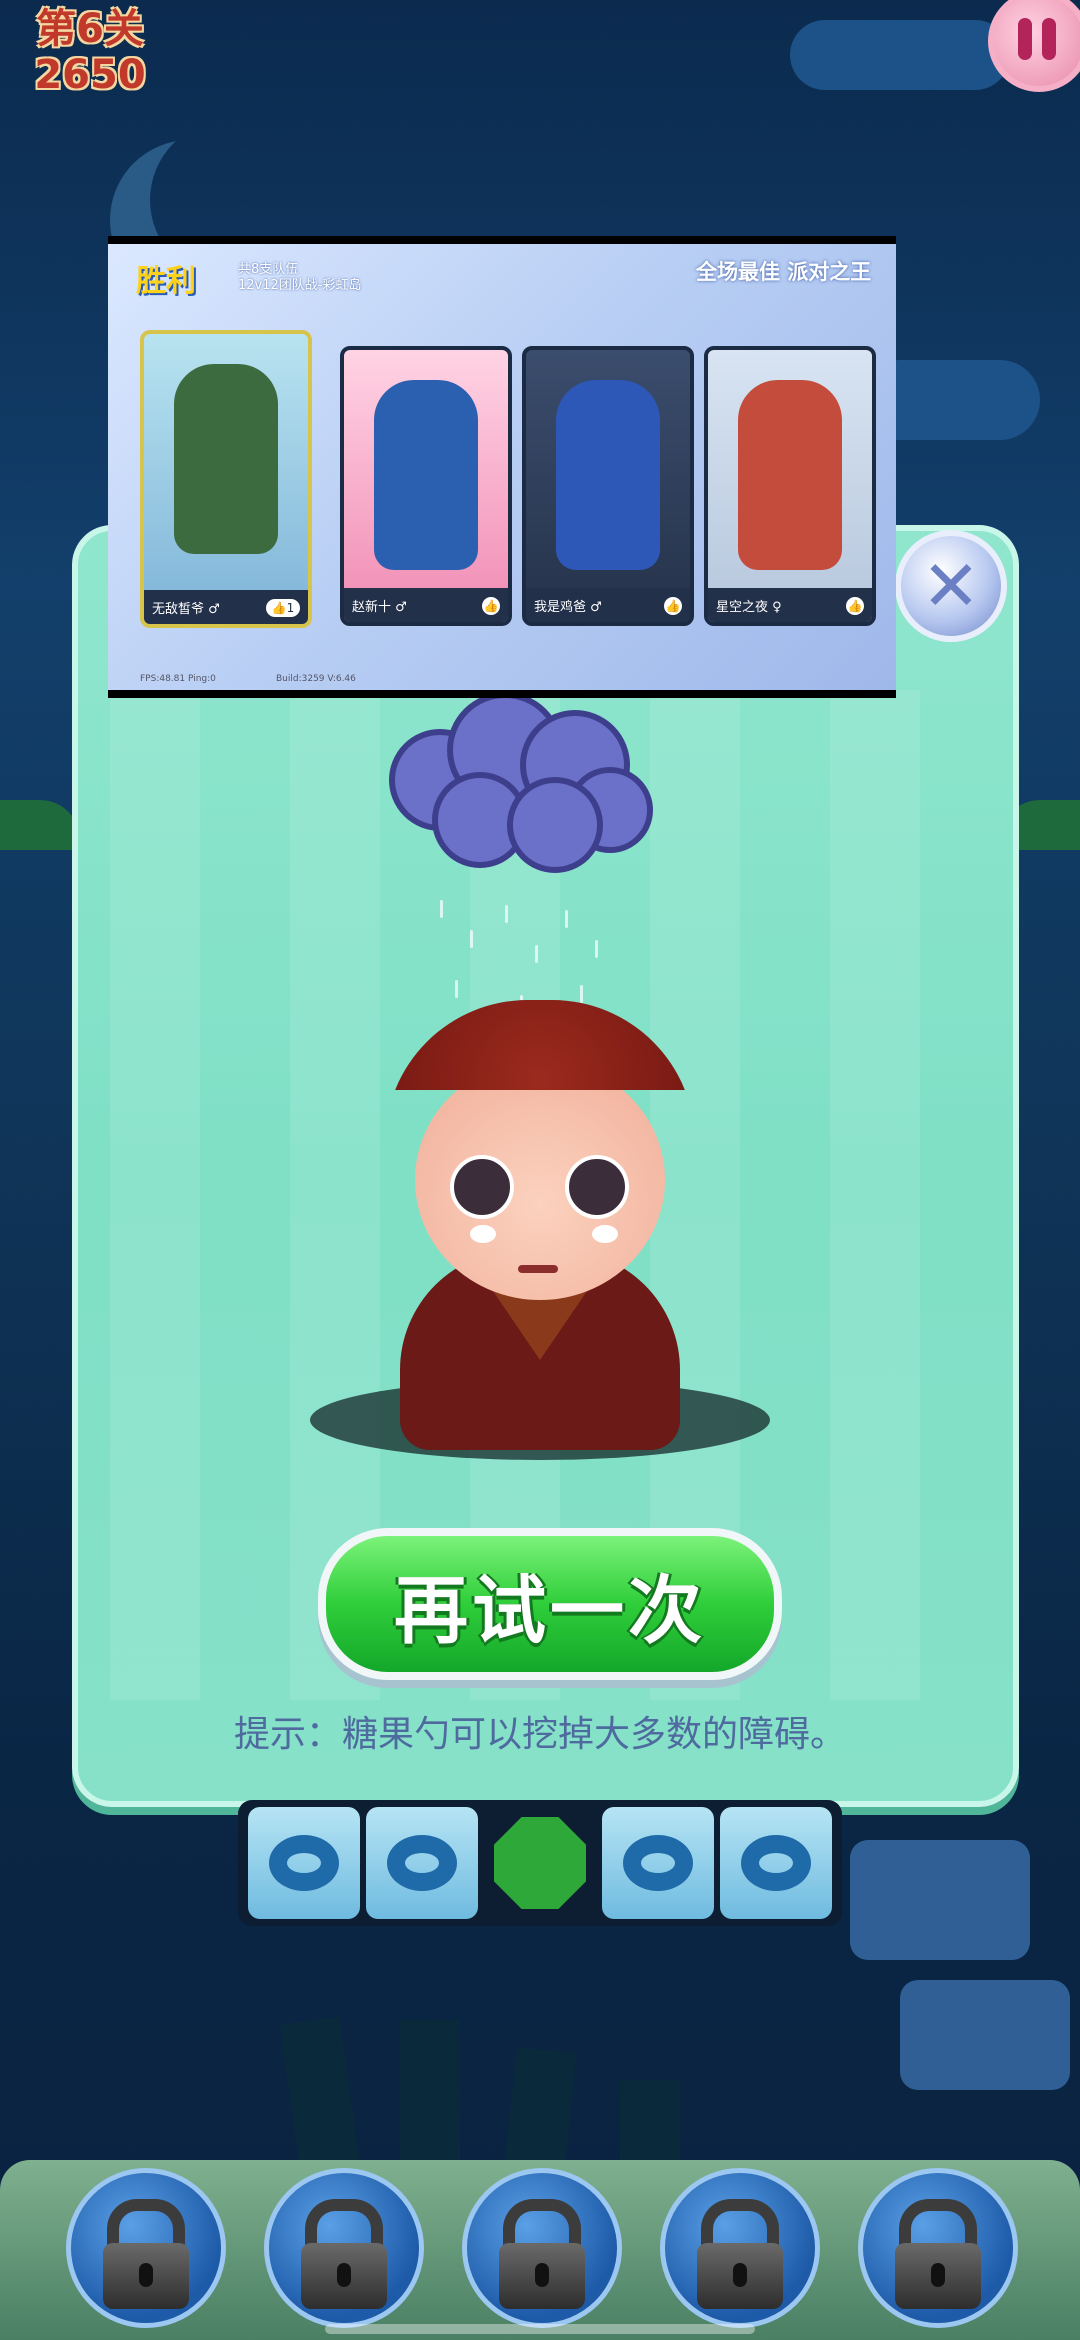 The image size is (1080, 2340). I want to click on ad-subtitle: 共8支队伍 12v12团队战-彩虹岛, so click(299, 278).